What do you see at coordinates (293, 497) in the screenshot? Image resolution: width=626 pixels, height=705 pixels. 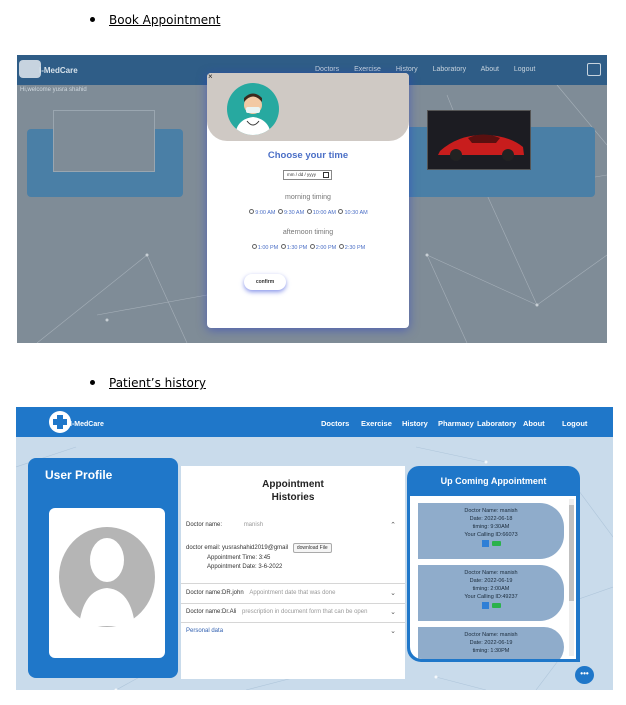 I see `histories-title-line2: Histories` at bounding box center [293, 497].